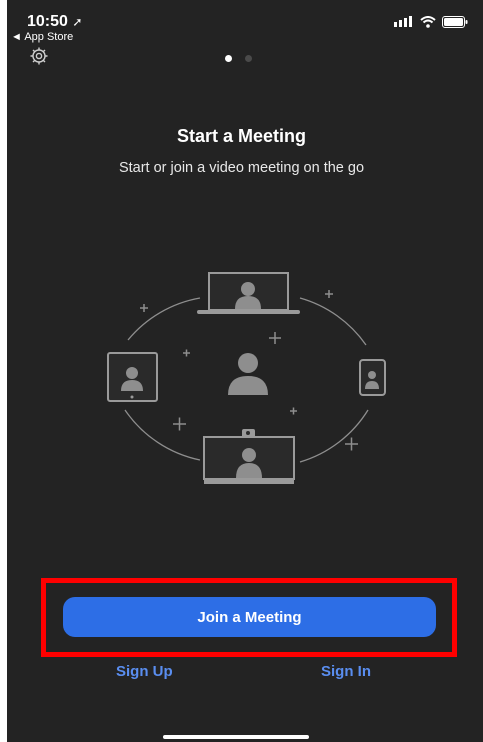 The width and height of the screenshot is (483, 742). I want to click on phone-icon, so click(372, 377).